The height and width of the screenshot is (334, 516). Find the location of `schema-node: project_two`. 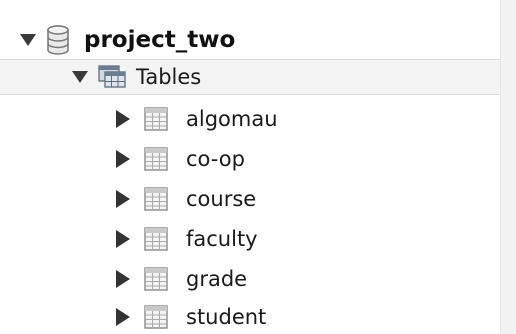

schema-node: project_two is located at coordinates (127, 40).